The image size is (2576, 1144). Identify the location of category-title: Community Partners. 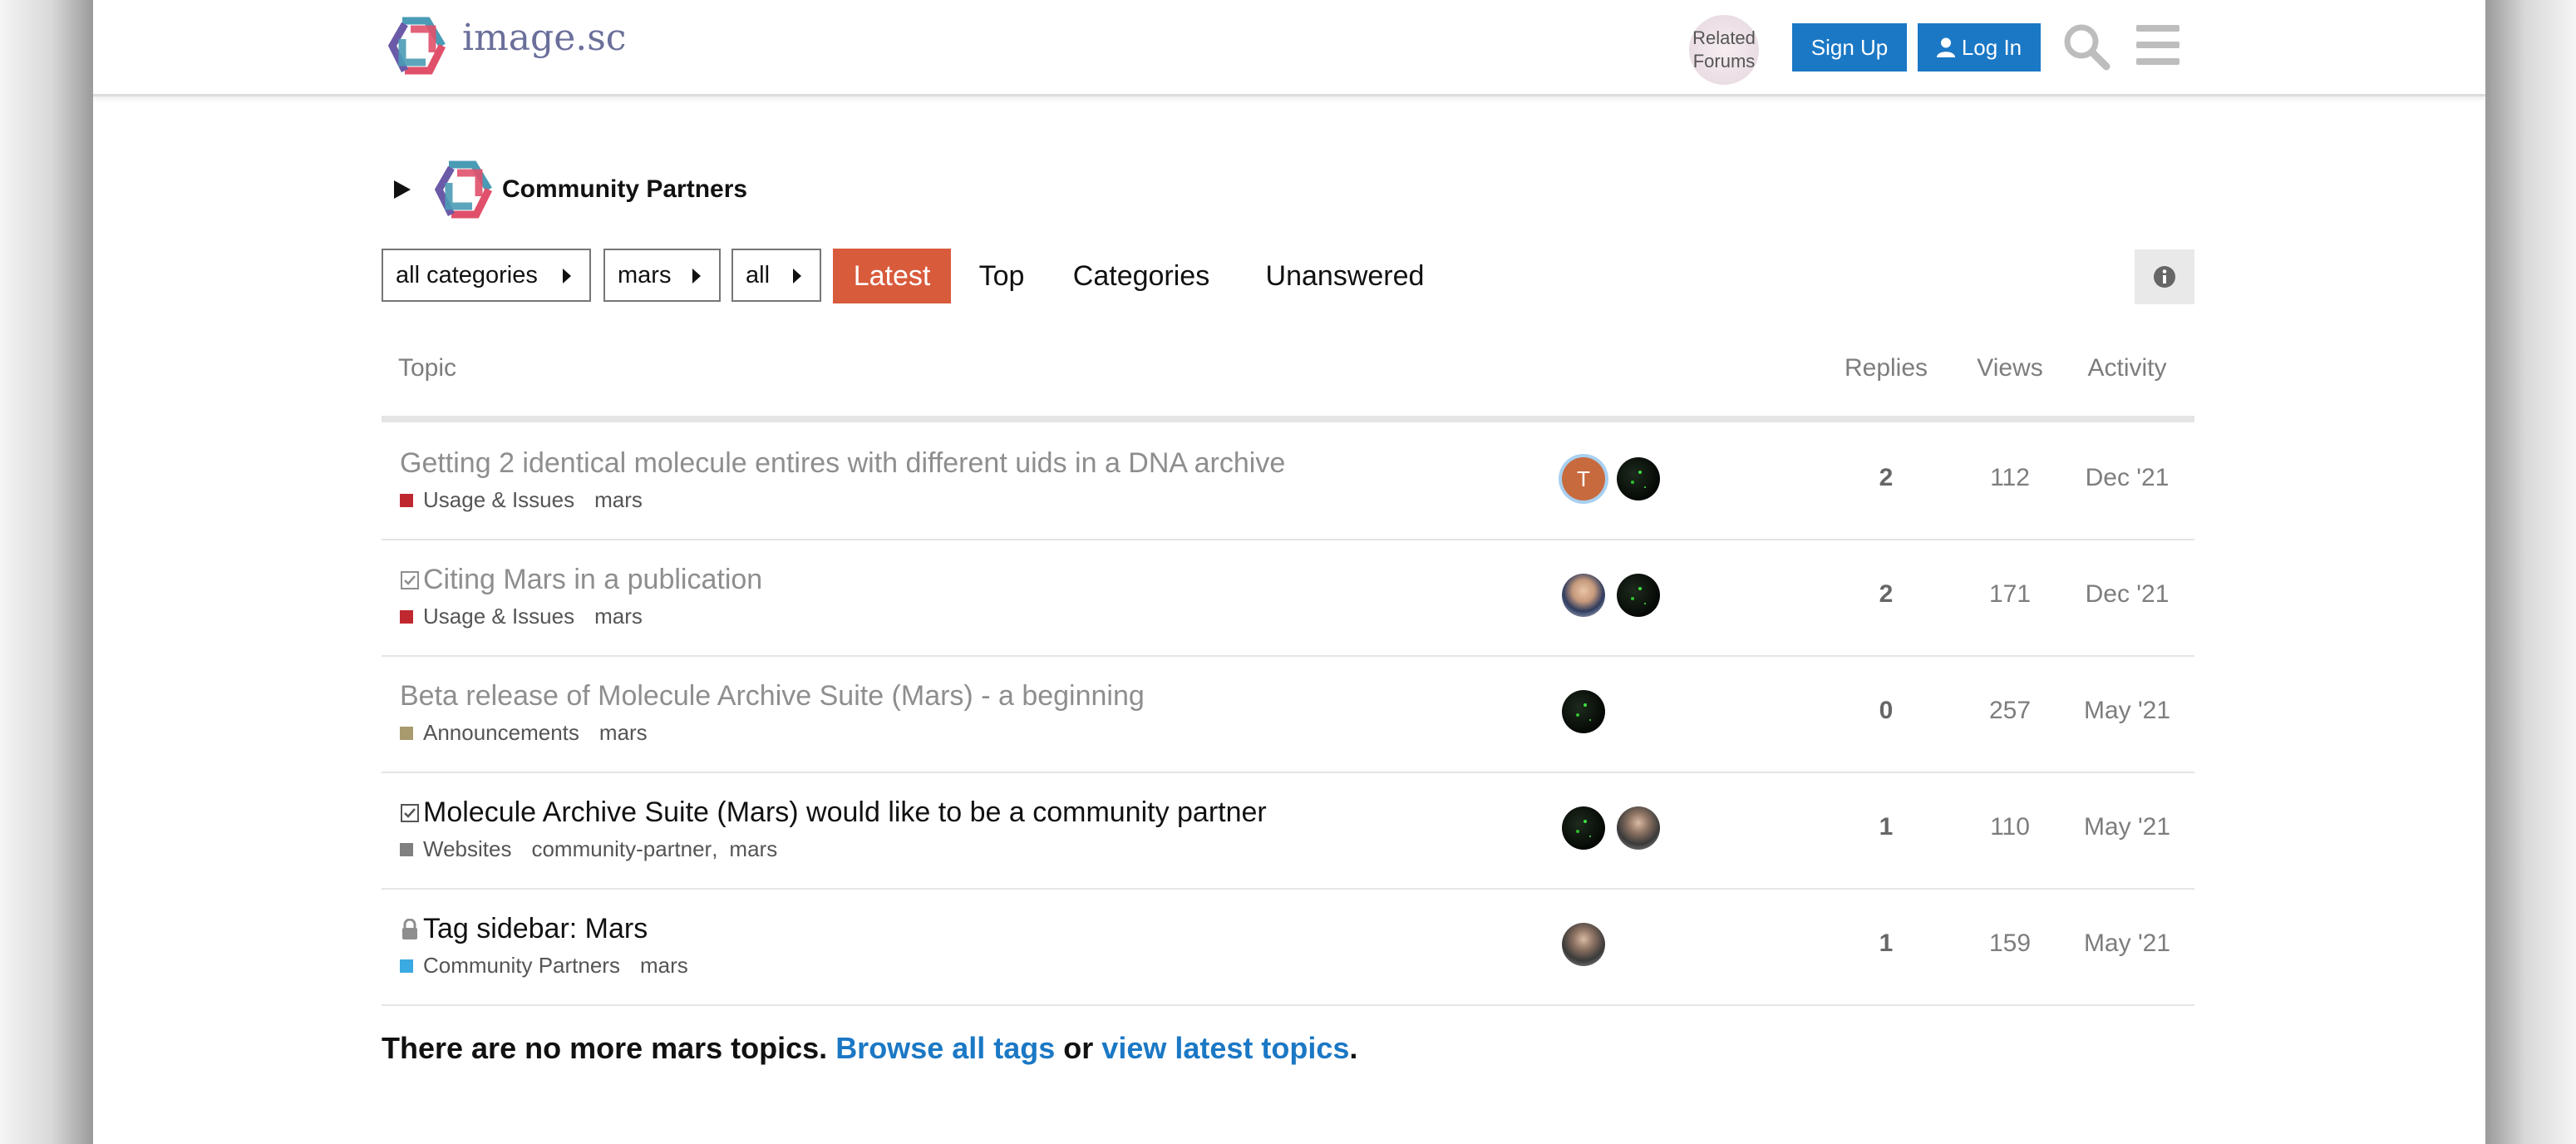
(624, 189).